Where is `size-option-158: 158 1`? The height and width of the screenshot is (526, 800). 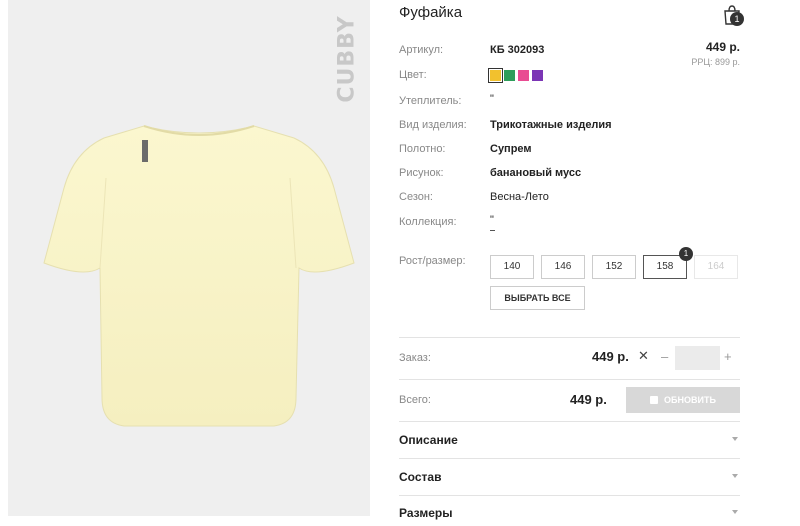
size-option-158: 158 1 is located at coordinates (668, 263).